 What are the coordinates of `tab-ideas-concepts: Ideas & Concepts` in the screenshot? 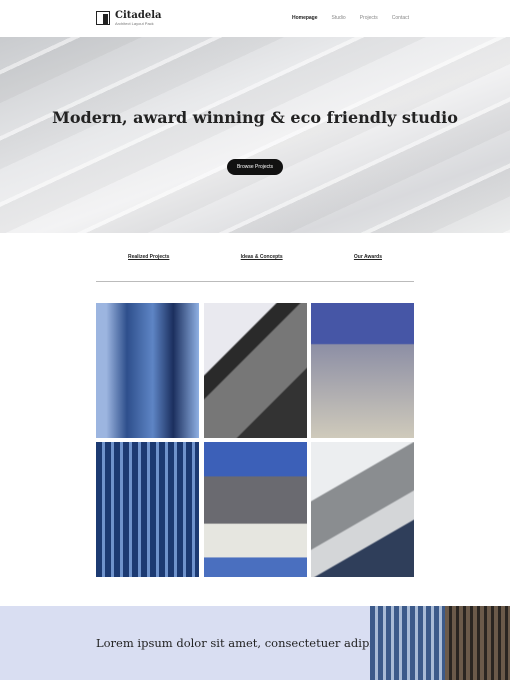 It's located at (262, 257).